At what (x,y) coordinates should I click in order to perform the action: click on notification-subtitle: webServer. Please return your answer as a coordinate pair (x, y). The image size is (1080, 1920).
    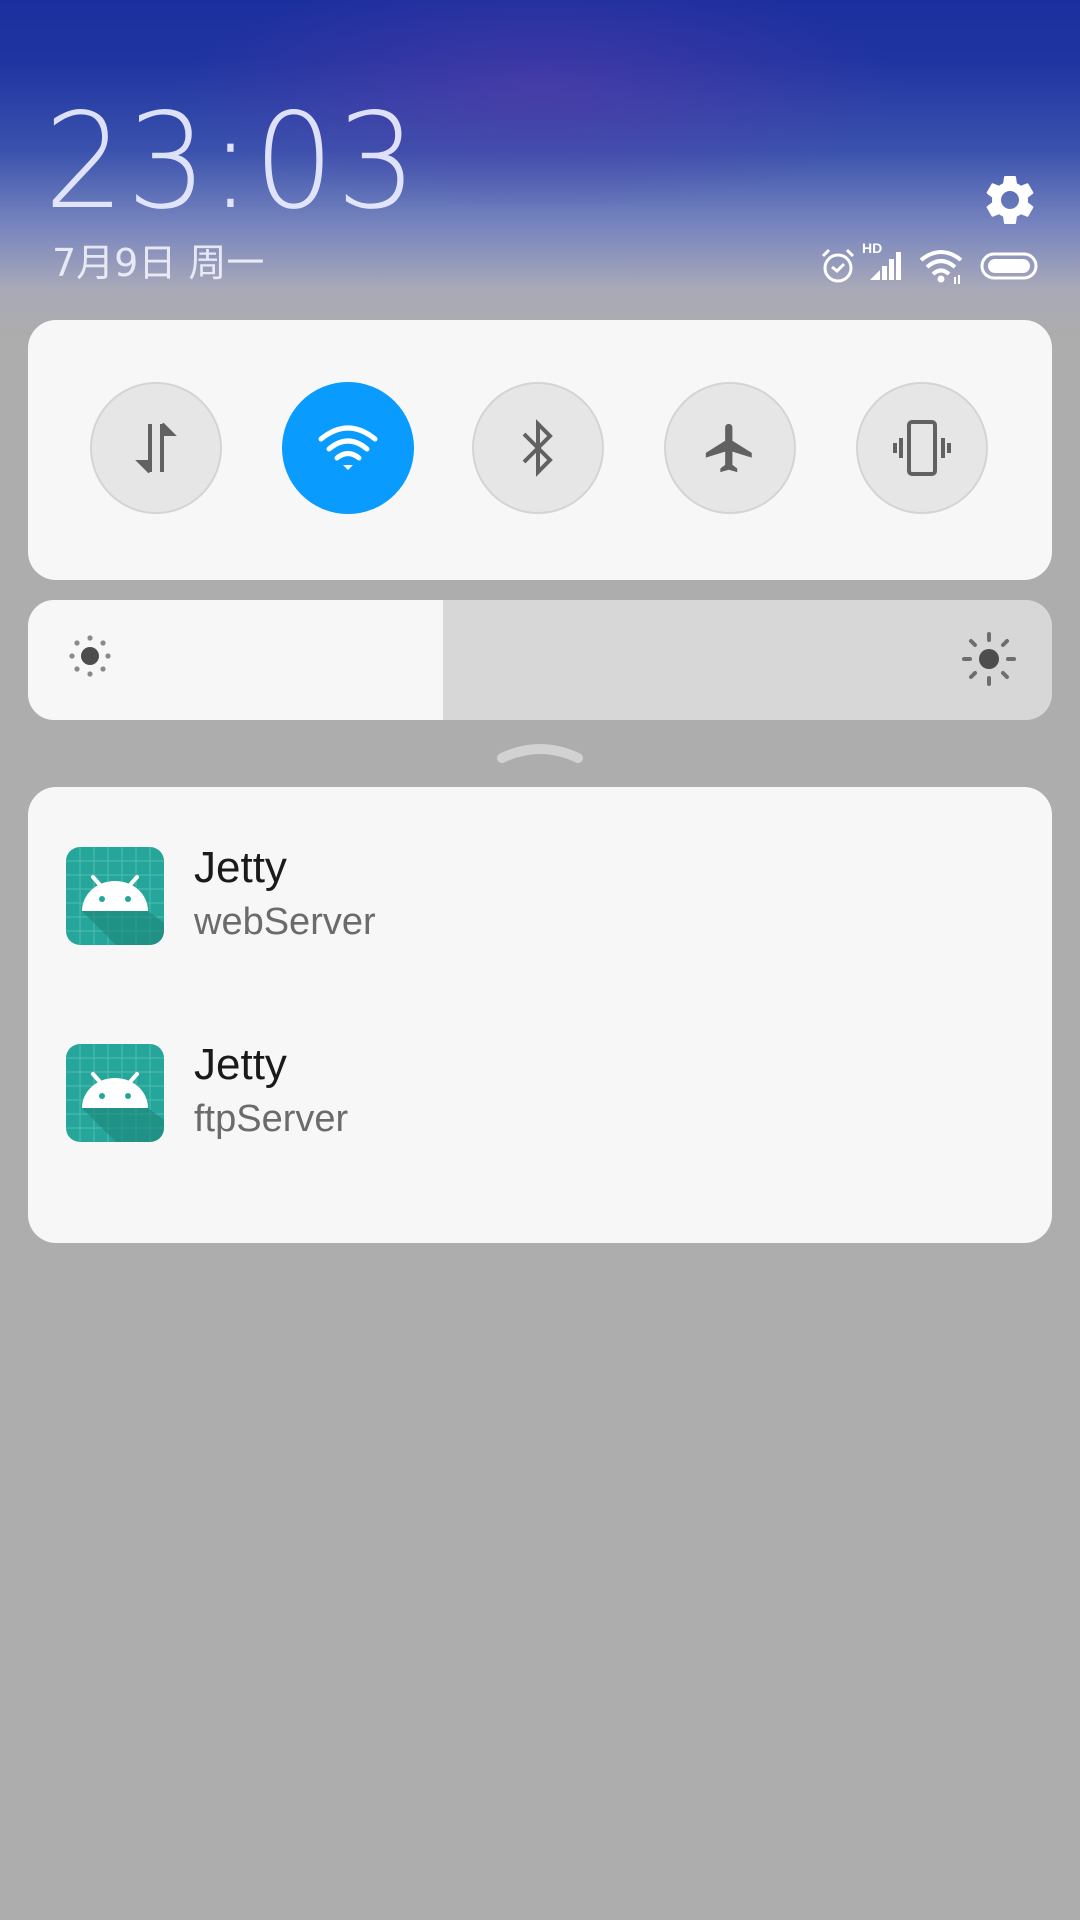
    Looking at the image, I should click on (285, 922).